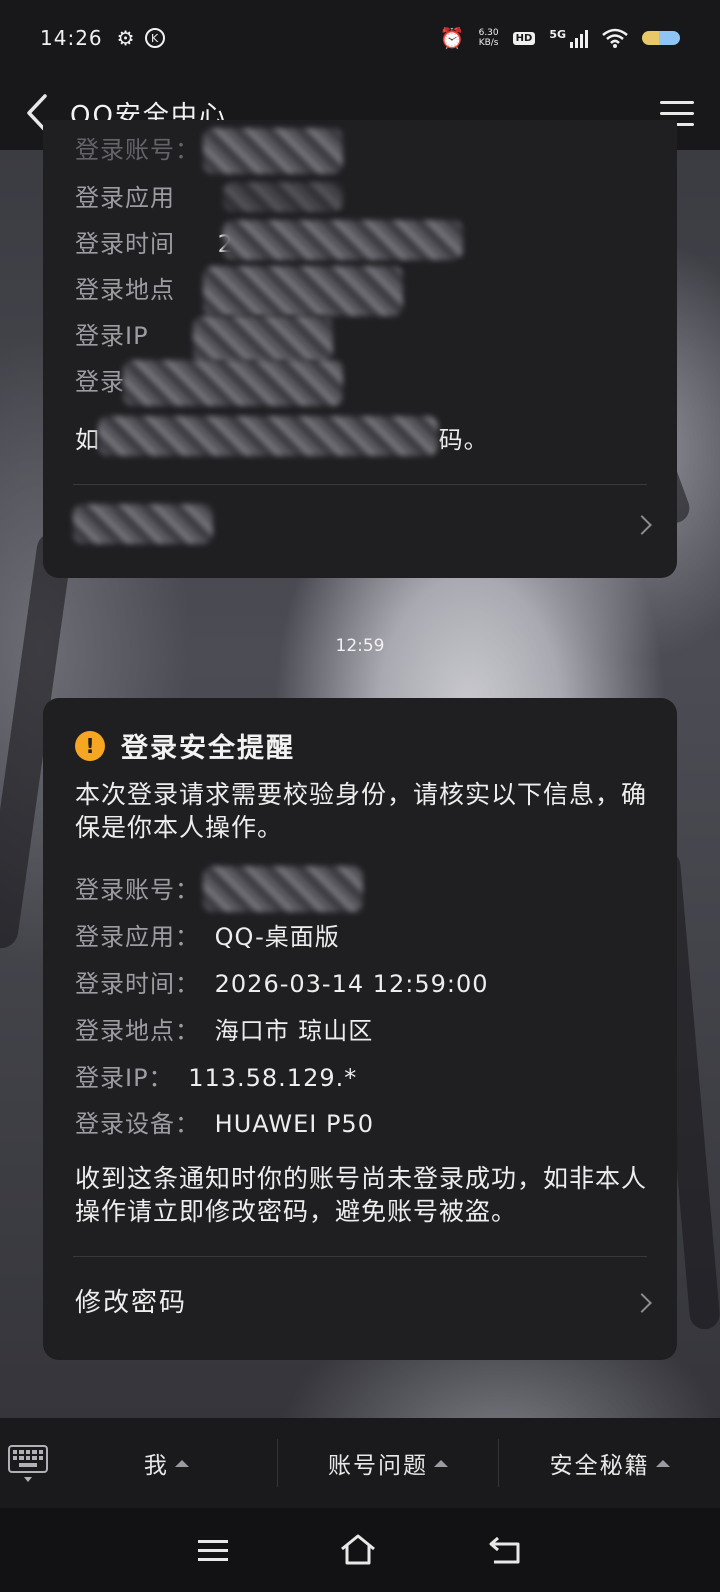 Image resolution: width=720 pixels, height=1592 pixels. What do you see at coordinates (273, 1078) in the screenshot?
I see `field-value: 113.58.129.*` at bounding box center [273, 1078].